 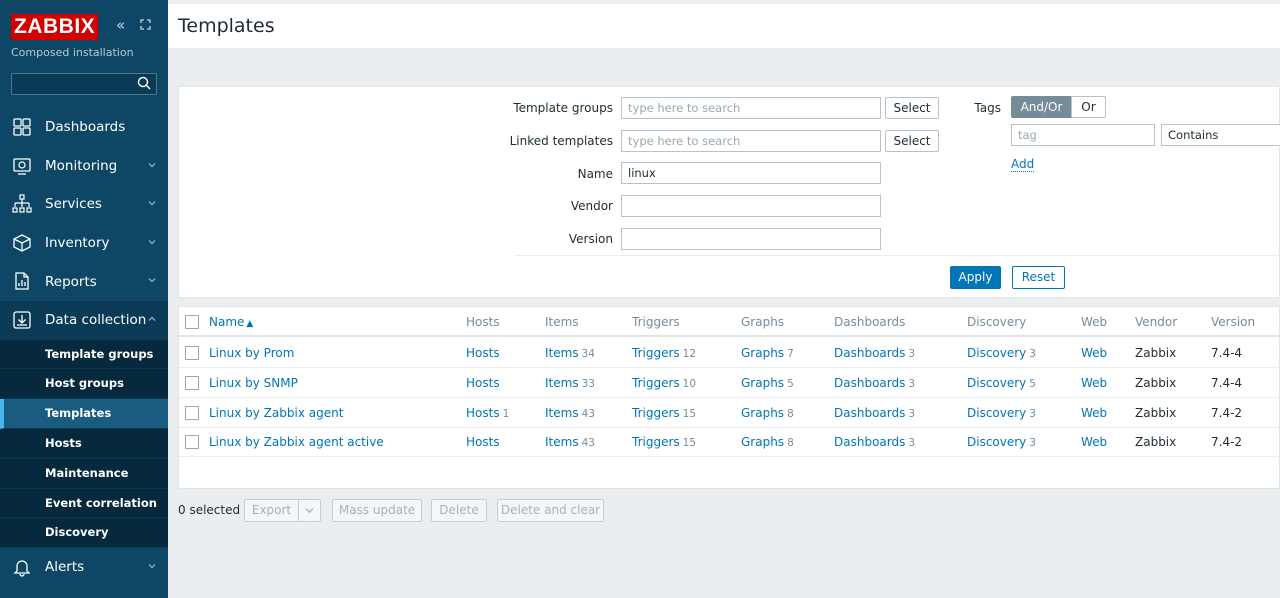 What do you see at coordinates (84, 355) in the screenshot?
I see `submenu-template-groups: Template groups` at bounding box center [84, 355].